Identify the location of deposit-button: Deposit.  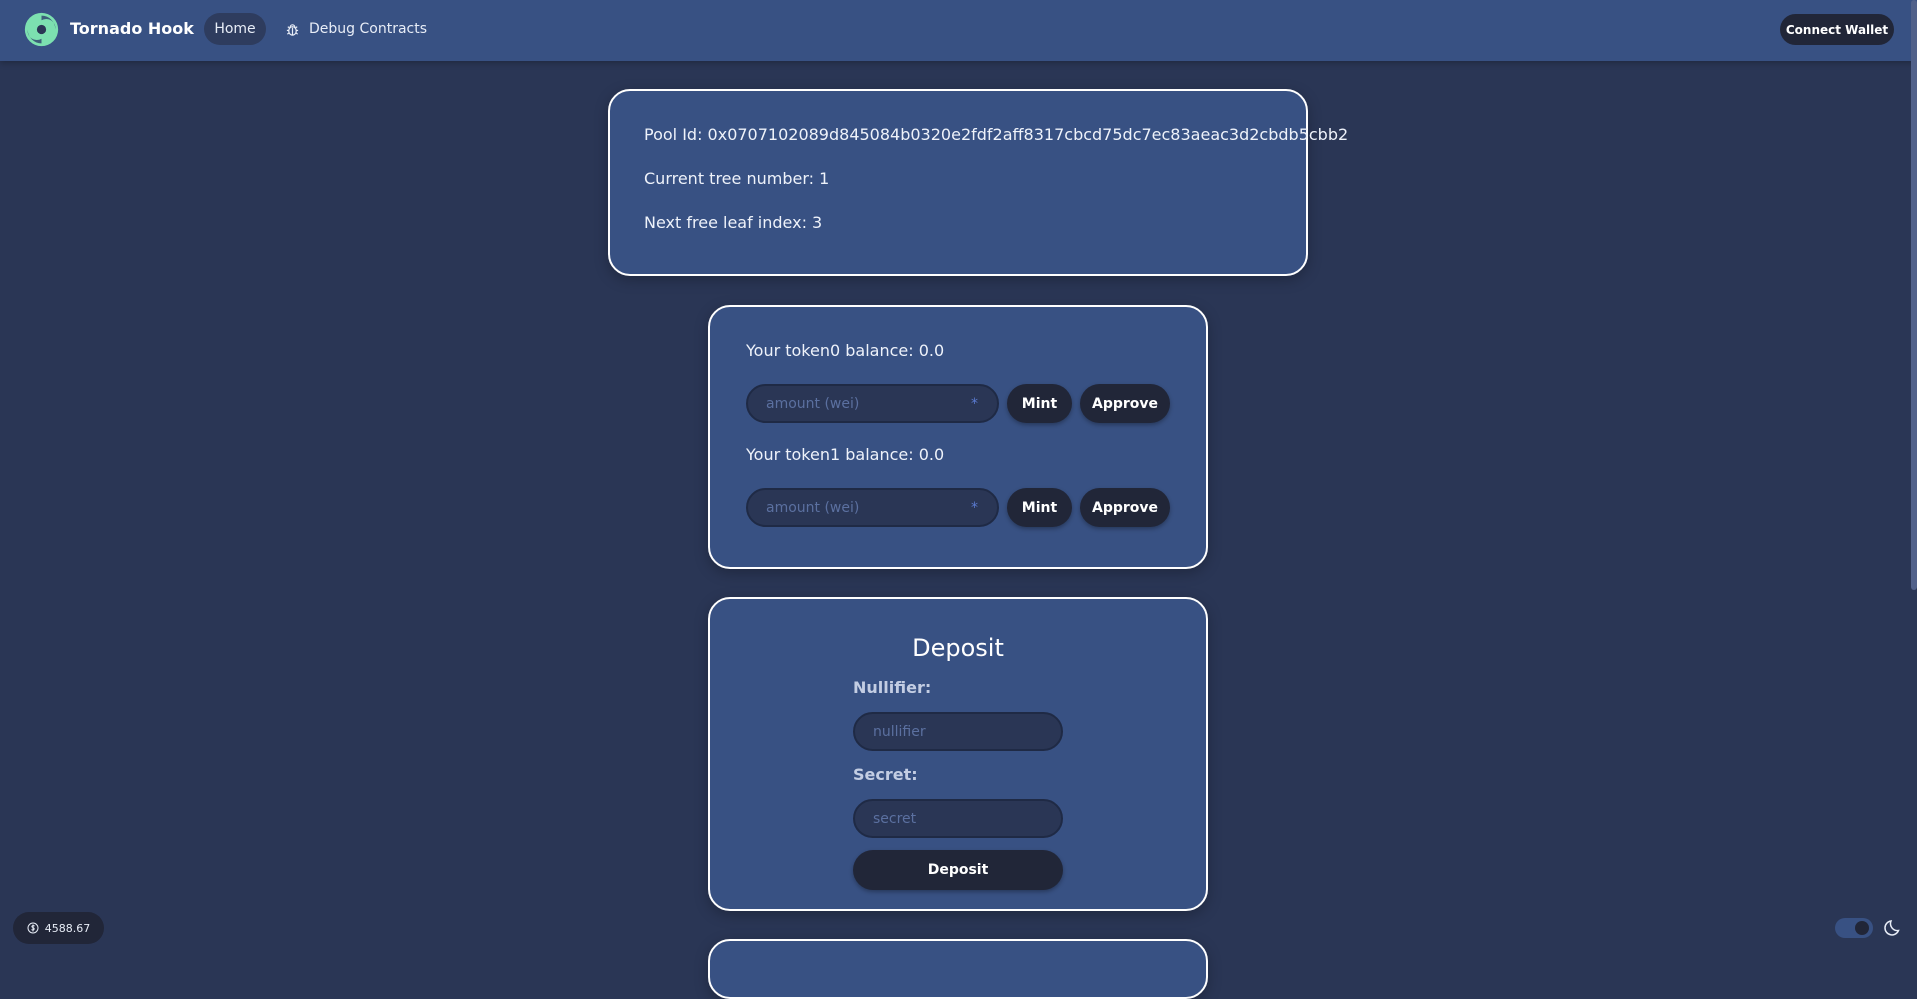
(958, 870).